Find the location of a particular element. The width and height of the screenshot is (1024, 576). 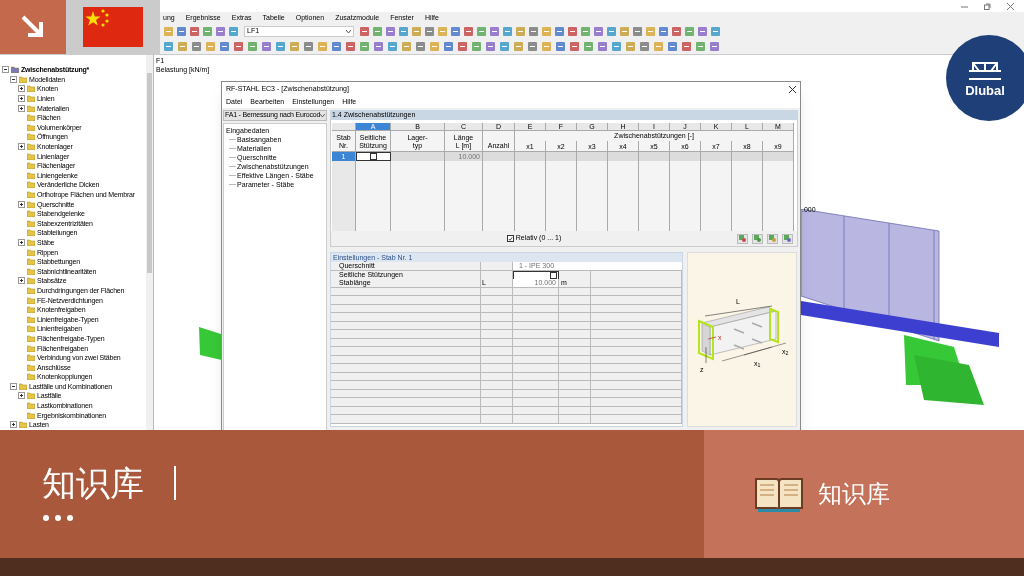

scrollbar is located at coordinates (149, 242).